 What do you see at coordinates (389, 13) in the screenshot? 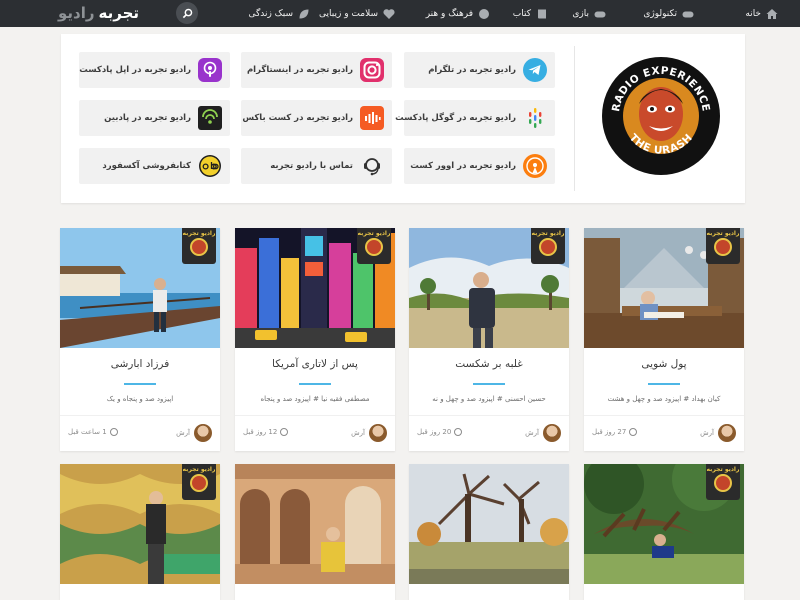
I see `heartbeat-icon` at bounding box center [389, 13].